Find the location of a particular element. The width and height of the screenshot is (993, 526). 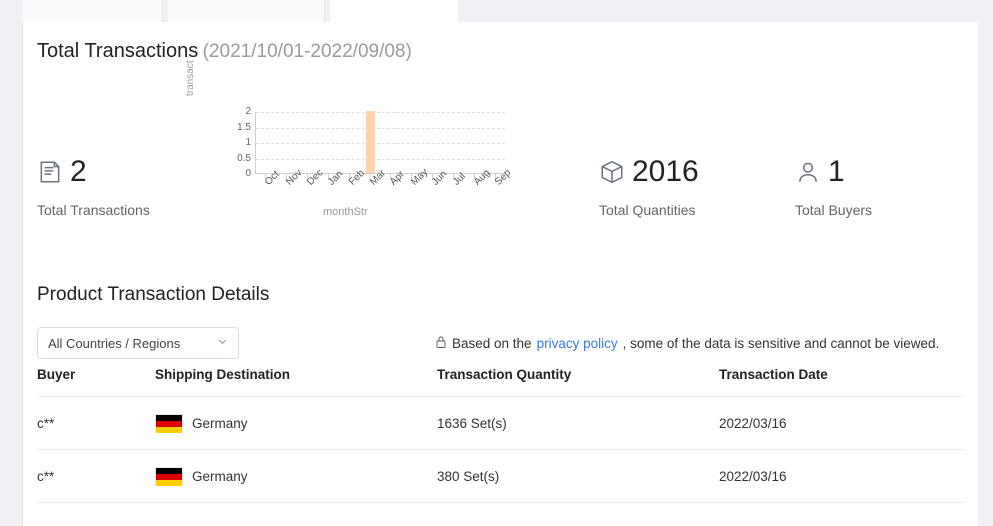

country-region-selected-value: All Countries / Regions is located at coordinates (114, 343).